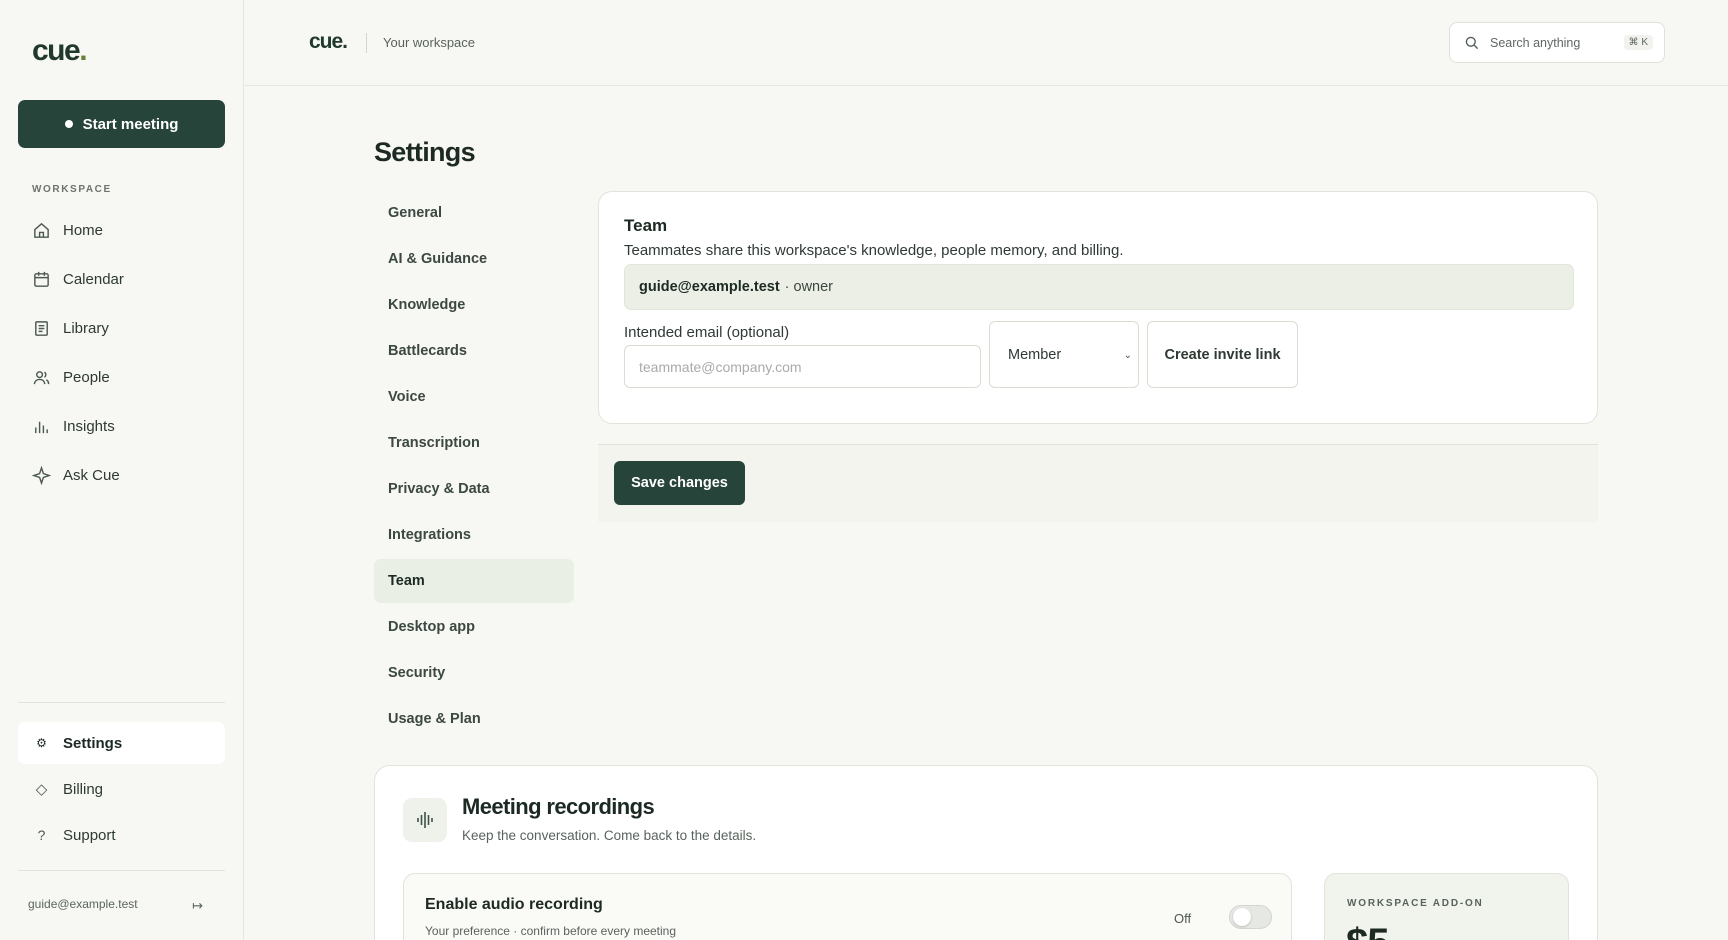 This screenshot has height=940, width=1728. Describe the element at coordinates (83, 230) in the screenshot. I see `sidebar-item-label: Home` at that location.